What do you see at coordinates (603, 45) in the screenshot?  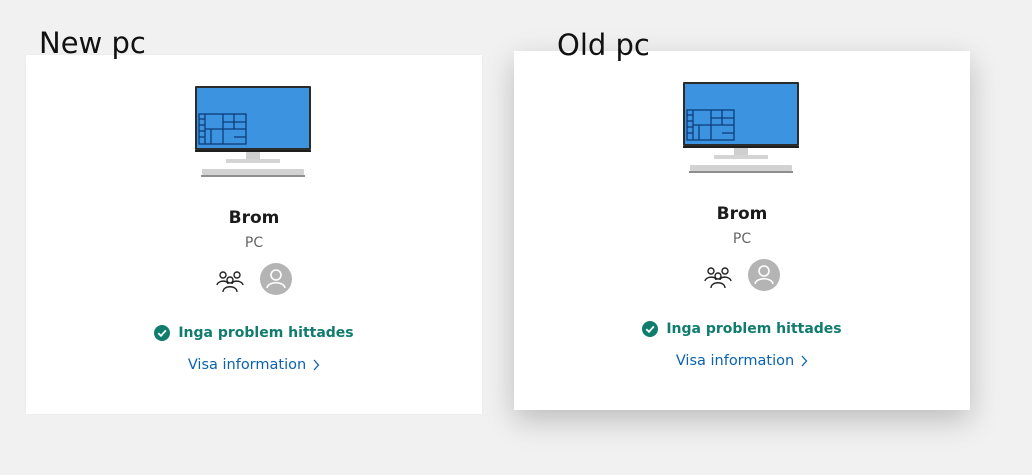 I see `old-pc-label: Old pc` at bounding box center [603, 45].